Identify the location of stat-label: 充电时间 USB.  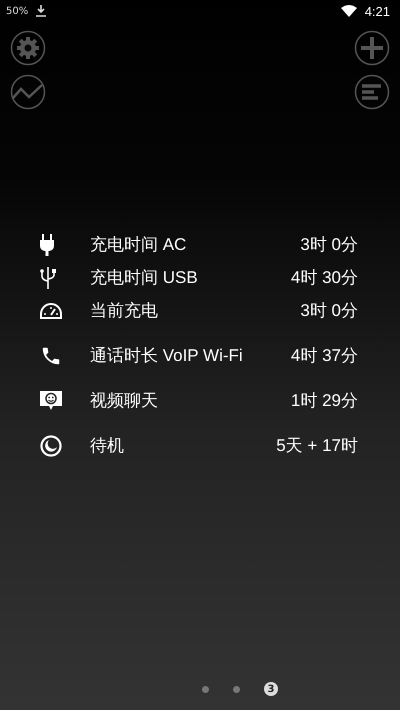
(144, 278).